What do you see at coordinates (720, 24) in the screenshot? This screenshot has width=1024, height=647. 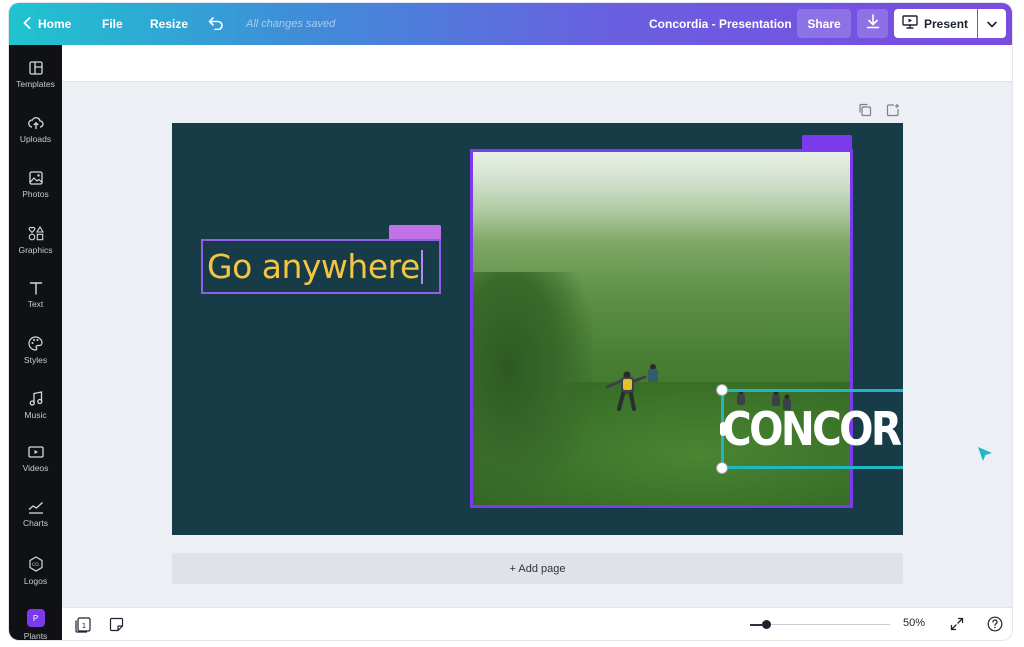 I see `document-title: Concordia - Presentation` at bounding box center [720, 24].